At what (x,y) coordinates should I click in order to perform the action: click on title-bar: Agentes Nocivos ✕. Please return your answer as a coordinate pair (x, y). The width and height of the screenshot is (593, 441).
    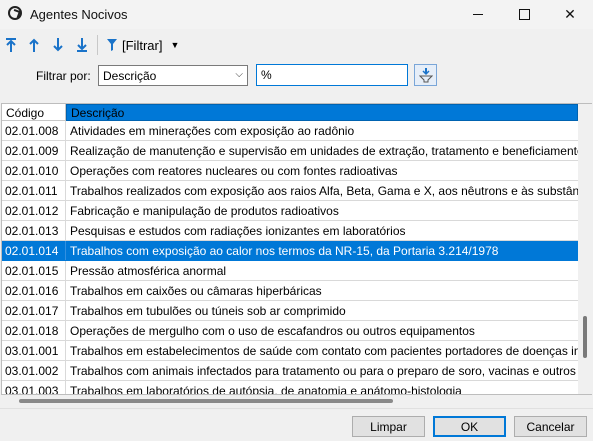
    Looking at the image, I should click on (296, 14).